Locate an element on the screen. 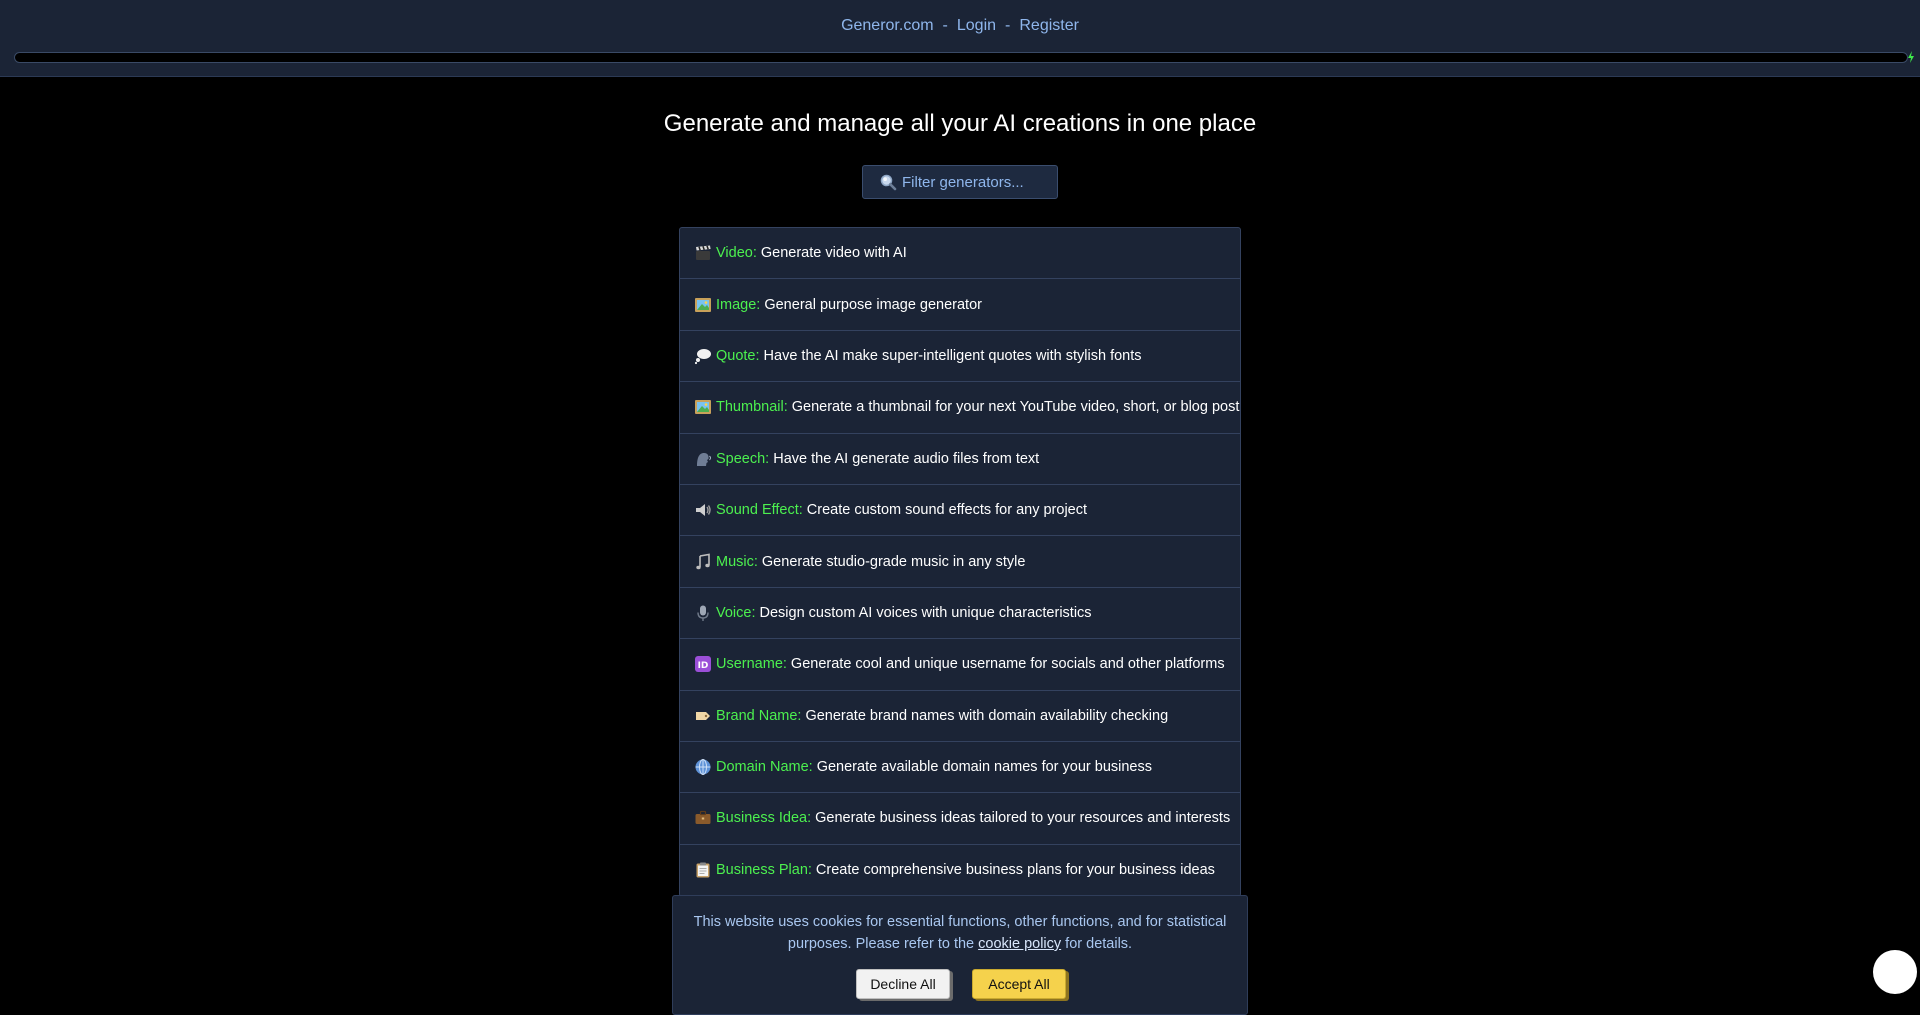 Image resolution: width=1920 pixels, height=1015 pixels. svg-text: ID is located at coordinates (703, 666).